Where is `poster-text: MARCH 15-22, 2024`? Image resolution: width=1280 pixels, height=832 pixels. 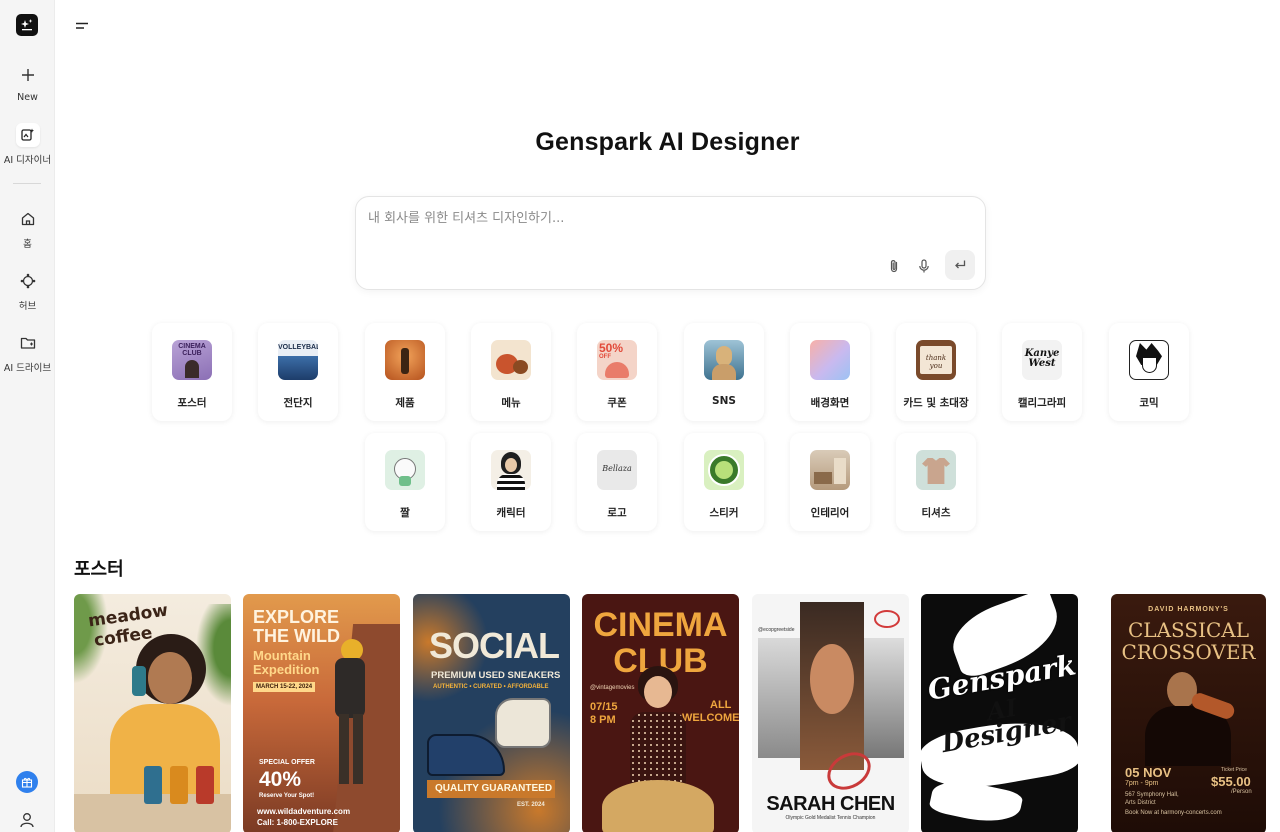 poster-text: MARCH 15-22, 2024 is located at coordinates (284, 687).